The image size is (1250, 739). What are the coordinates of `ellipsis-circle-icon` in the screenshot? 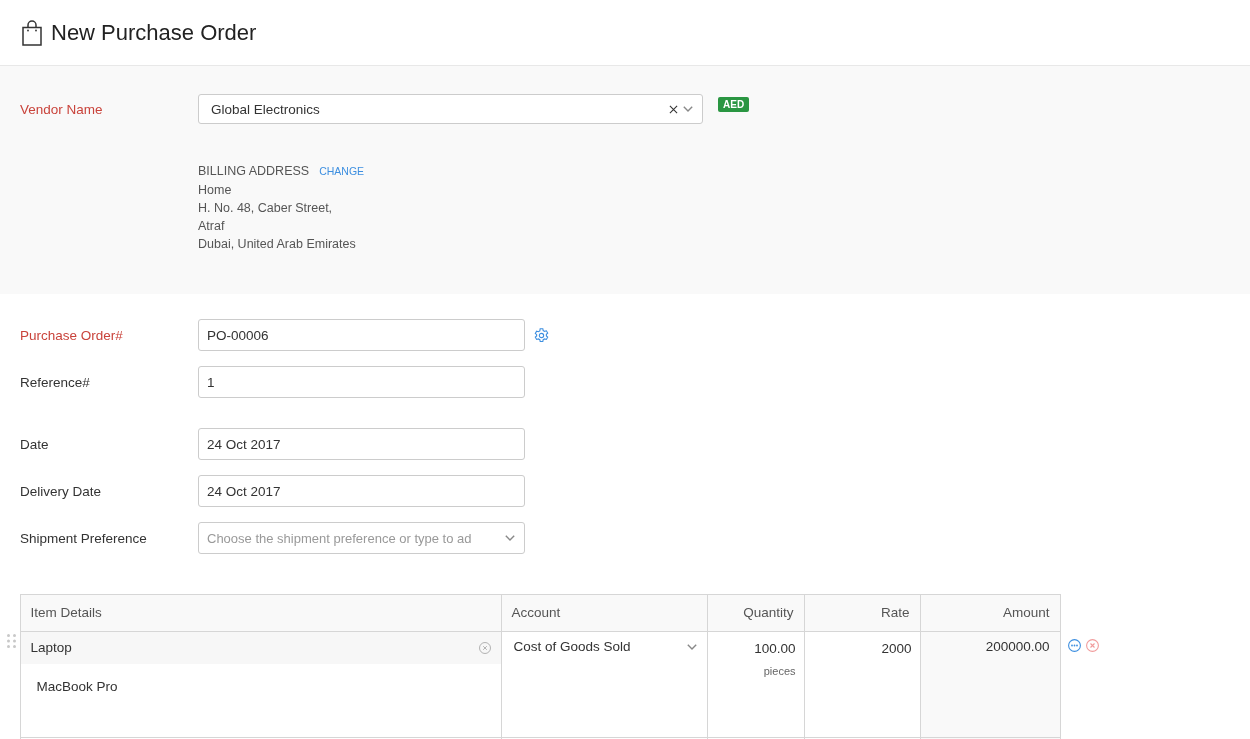 It's located at (1074, 645).